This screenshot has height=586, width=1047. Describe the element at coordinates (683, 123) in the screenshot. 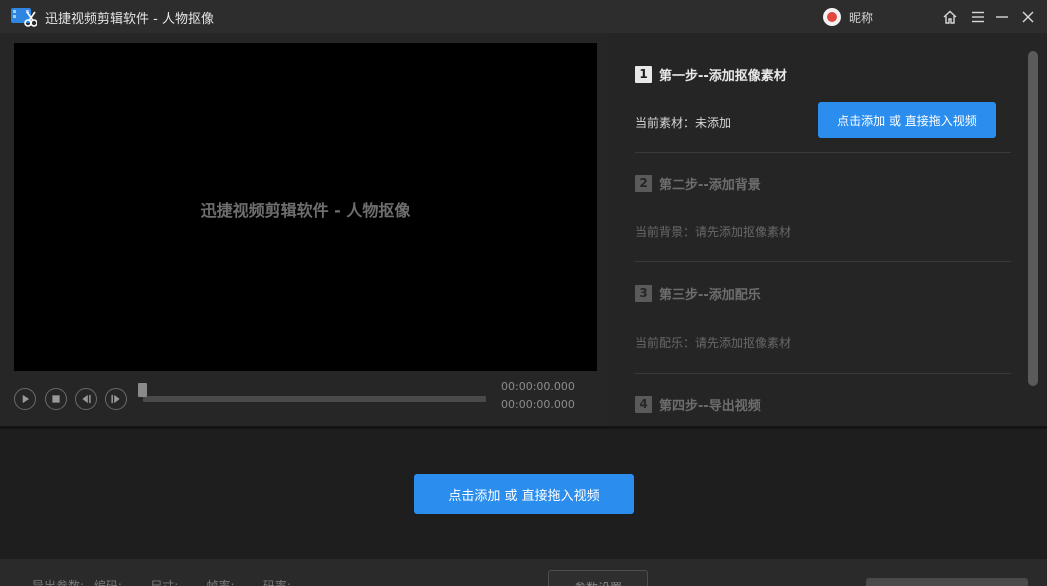

I see `current-material-status: 当前素材：未添加` at that location.